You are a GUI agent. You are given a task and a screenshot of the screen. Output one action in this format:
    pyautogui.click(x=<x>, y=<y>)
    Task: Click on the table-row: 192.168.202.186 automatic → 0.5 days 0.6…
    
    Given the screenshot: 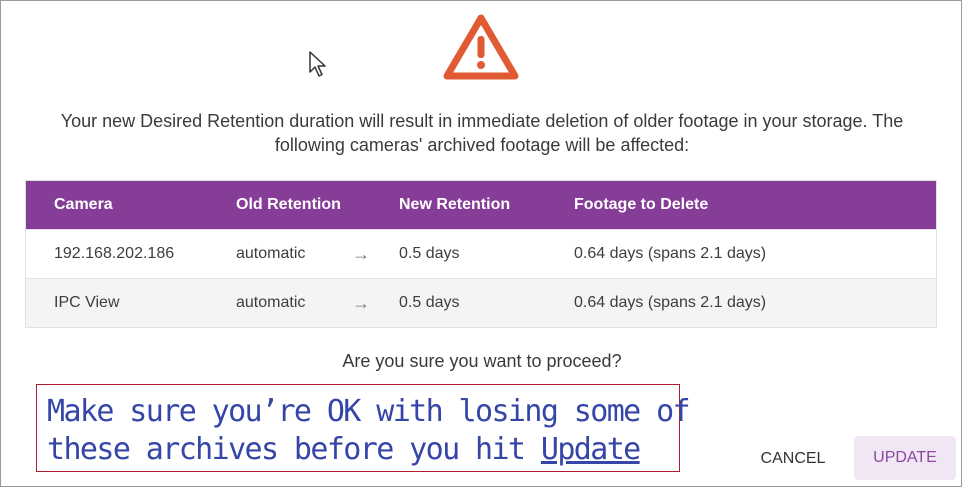 What is the action you would take?
    pyautogui.click(x=481, y=253)
    